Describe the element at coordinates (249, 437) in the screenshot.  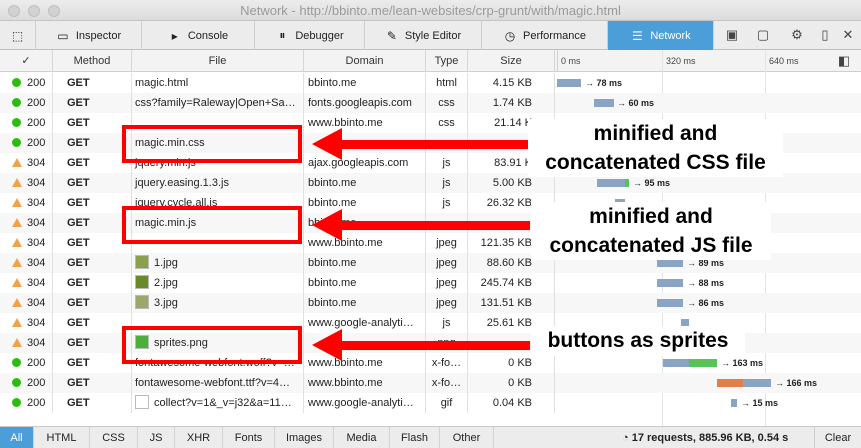
I see `filter-fonts-button: Fonts` at that location.